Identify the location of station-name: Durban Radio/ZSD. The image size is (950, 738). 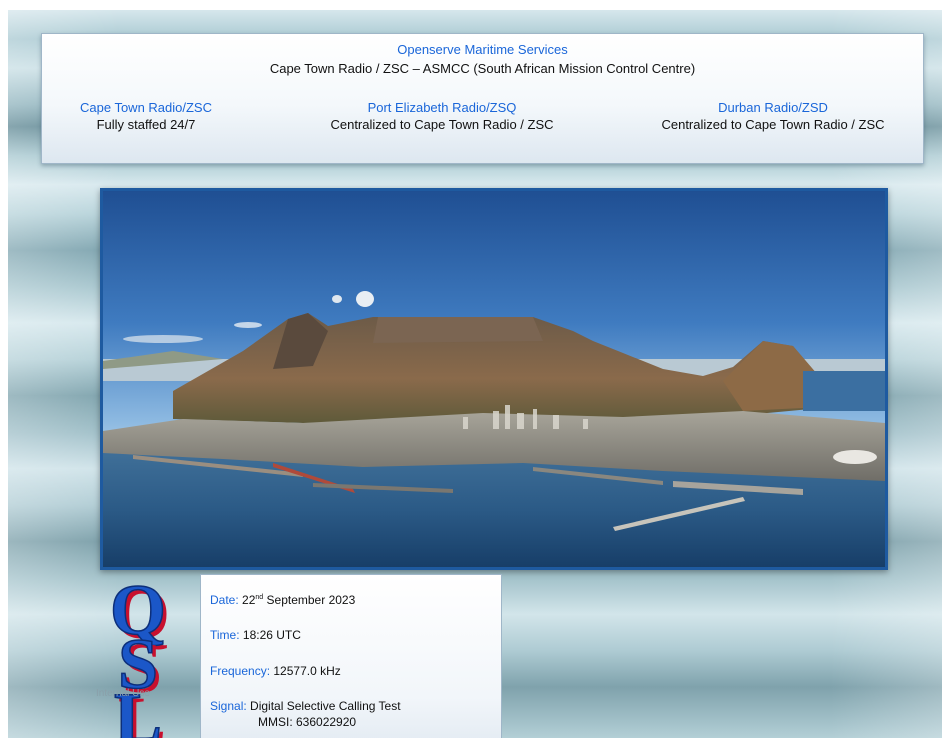
(773, 107).